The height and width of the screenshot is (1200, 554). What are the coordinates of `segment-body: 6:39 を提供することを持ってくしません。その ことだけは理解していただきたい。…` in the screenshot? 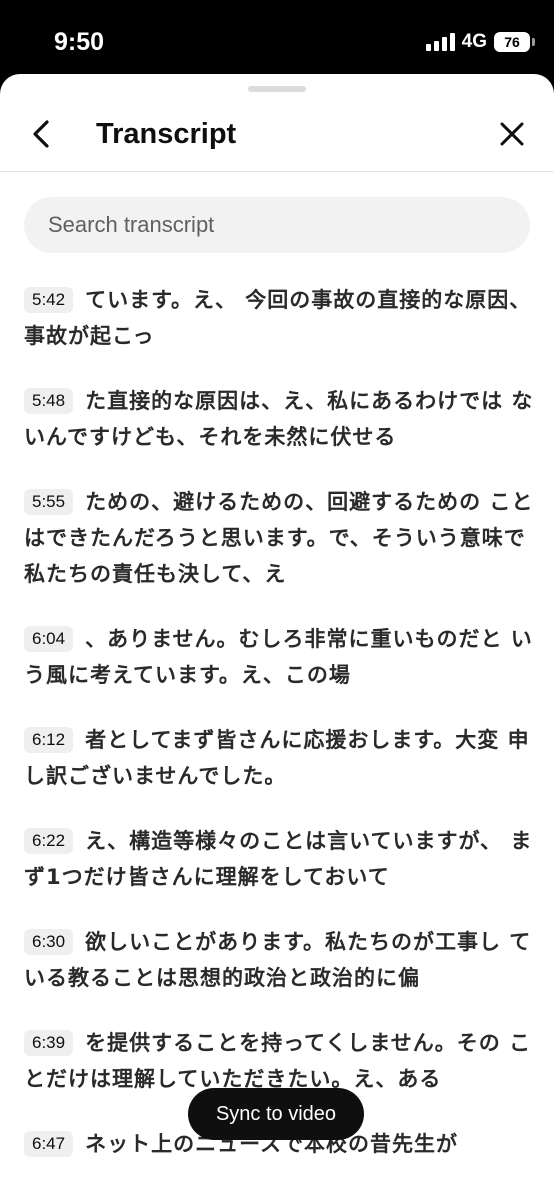 It's located at (279, 1061).